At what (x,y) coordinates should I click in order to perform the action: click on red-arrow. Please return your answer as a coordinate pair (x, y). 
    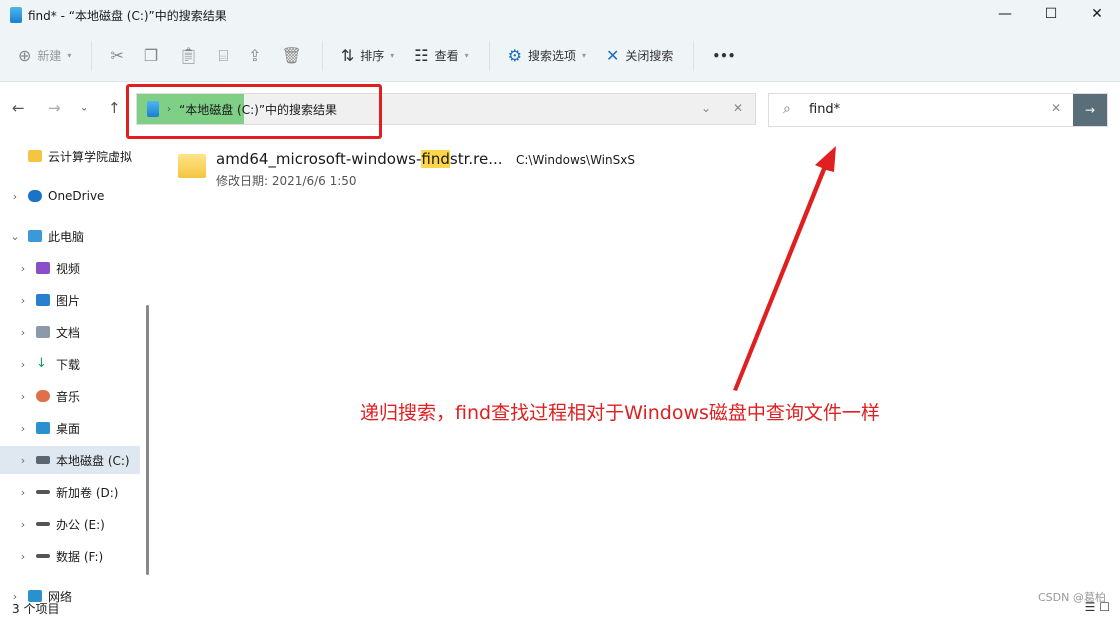
    Looking at the image, I should click on (784, 268).